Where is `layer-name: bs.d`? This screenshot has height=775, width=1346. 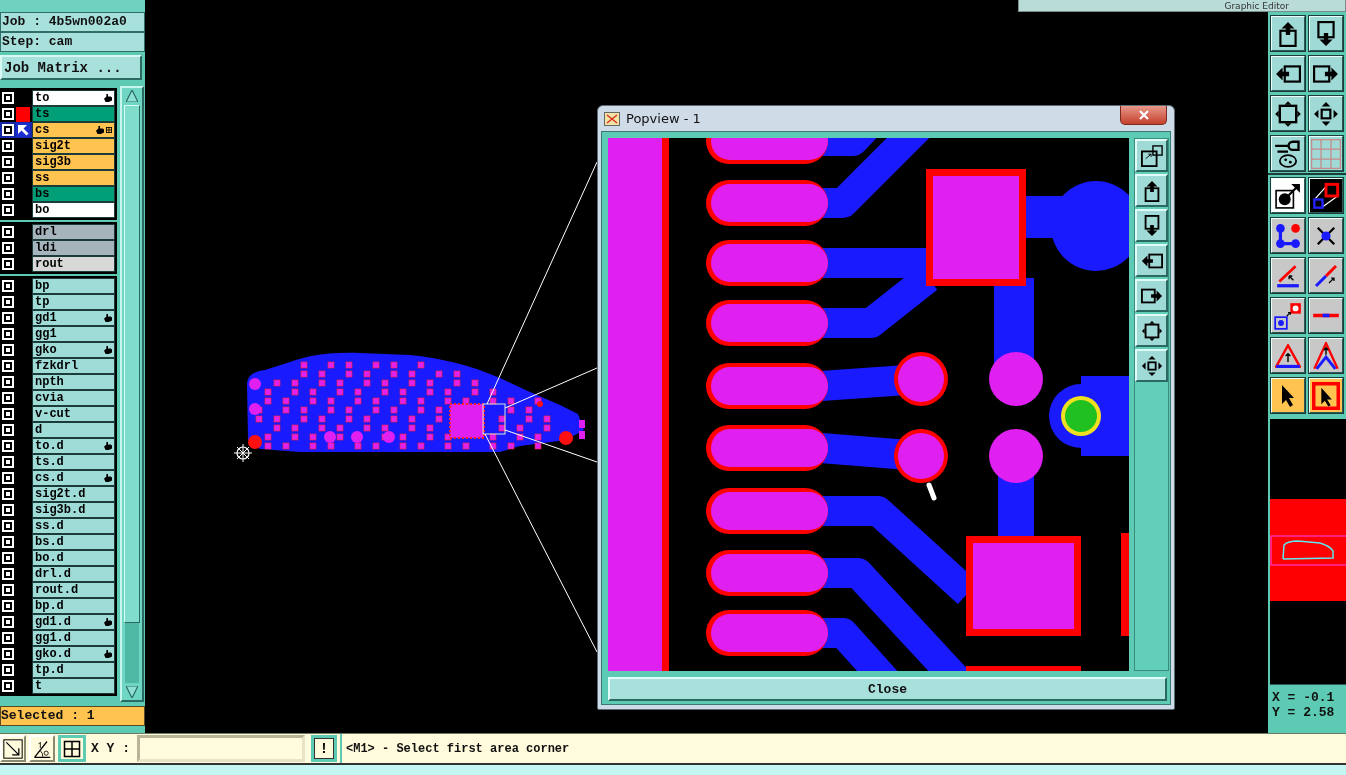
layer-name: bs.d is located at coordinates (73, 542).